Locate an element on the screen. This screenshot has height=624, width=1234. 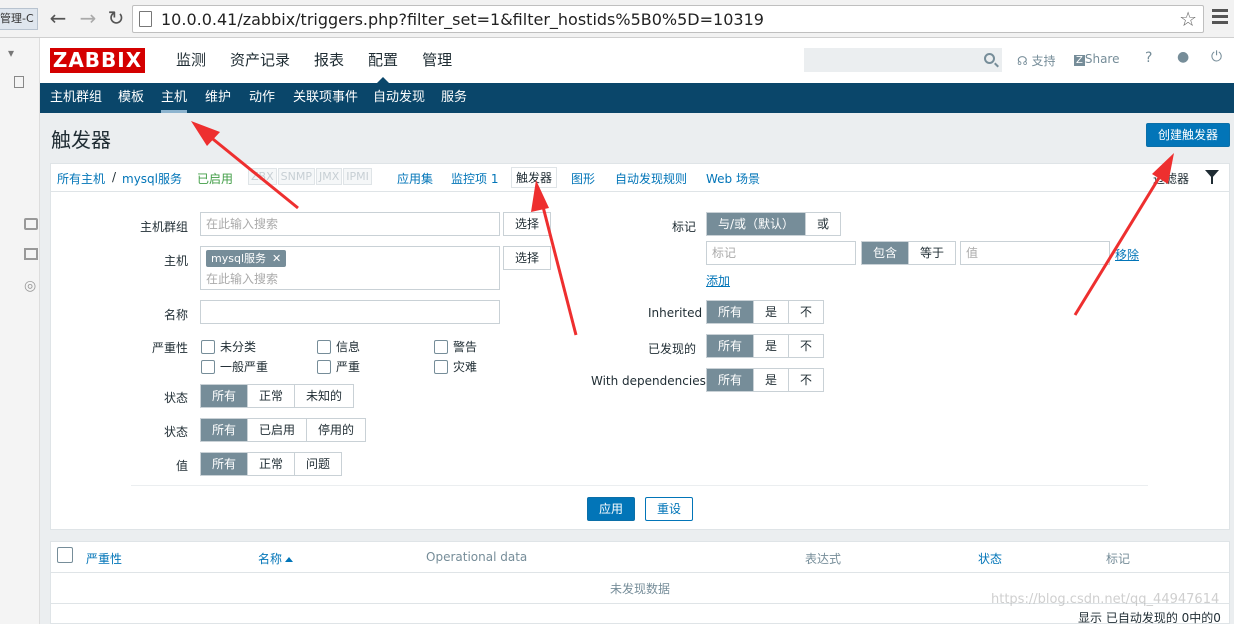
subnav-hosts: 主机 is located at coordinates (174, 98).